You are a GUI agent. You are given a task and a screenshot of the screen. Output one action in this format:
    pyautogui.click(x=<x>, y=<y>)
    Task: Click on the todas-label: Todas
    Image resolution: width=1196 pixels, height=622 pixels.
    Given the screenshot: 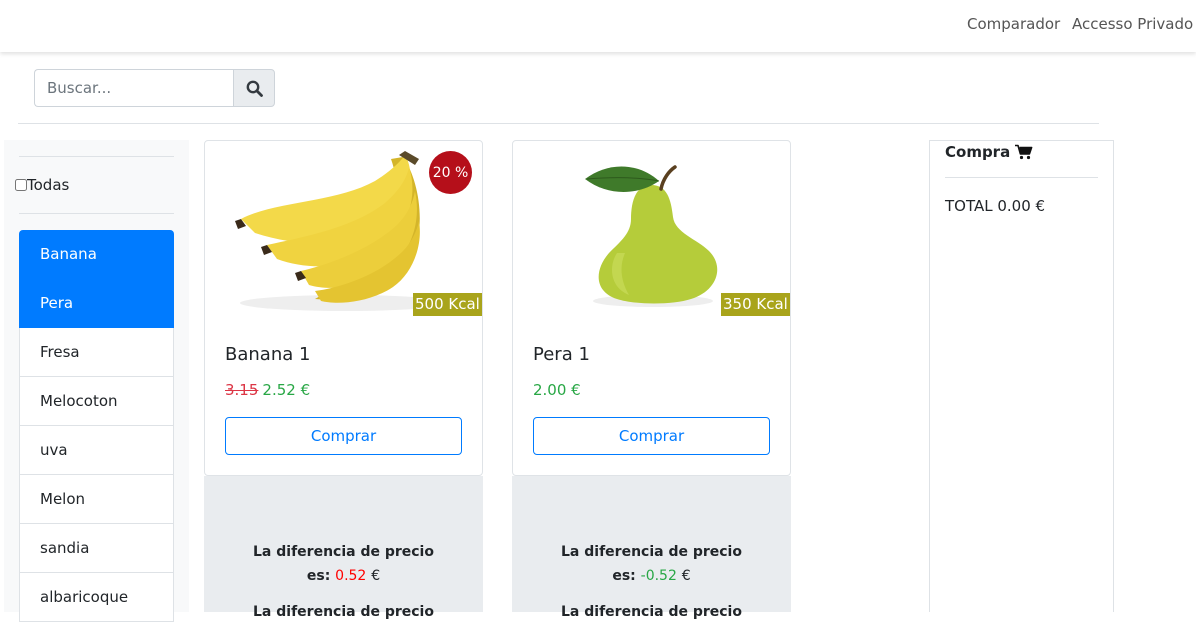 What is the action you would take?
    pyautogui.click(x=48, y=185)
    